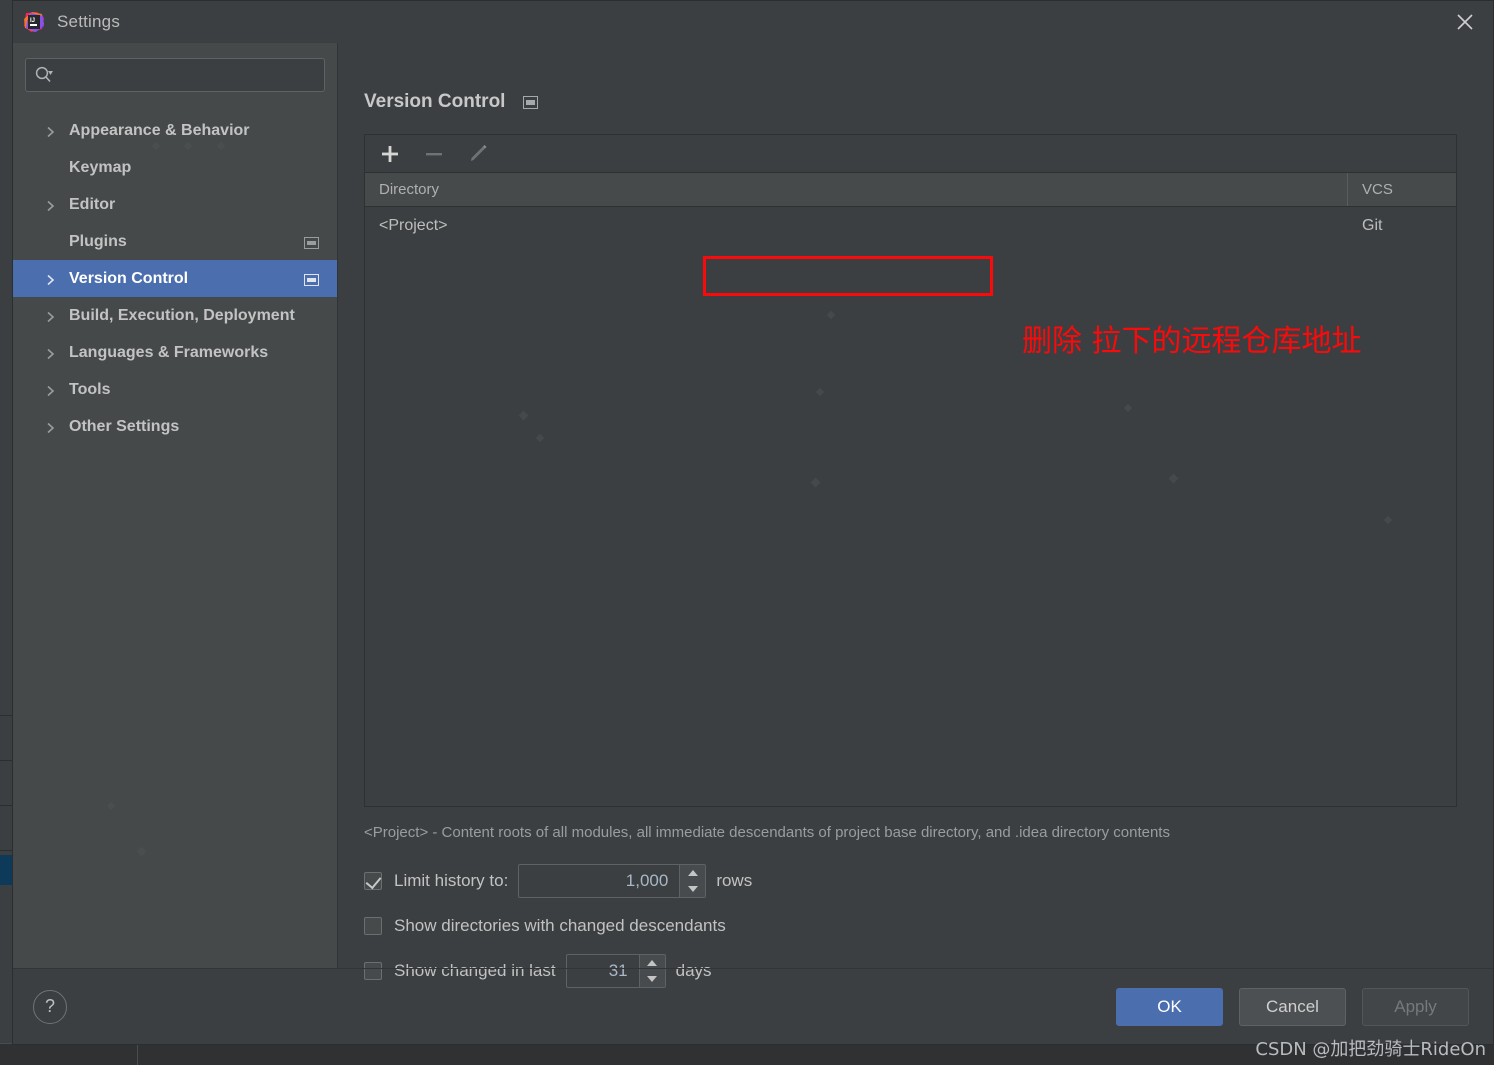 Image resolution: width=1494 pixels, height=1065 pixels. I want to click on sidebar-item-plugins: Plugins, so click(175, 241).